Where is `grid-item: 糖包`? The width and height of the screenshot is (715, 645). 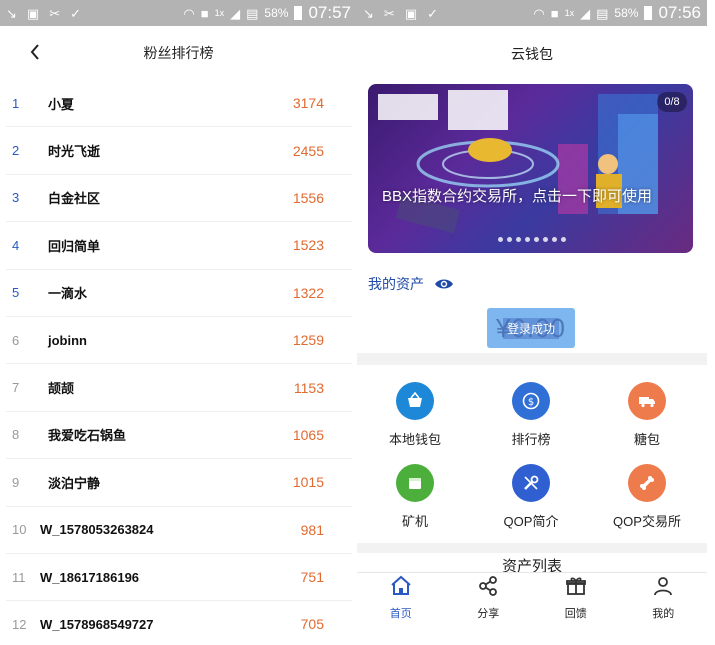
grid-item: 糖包 is located at coordinates (647, 415).